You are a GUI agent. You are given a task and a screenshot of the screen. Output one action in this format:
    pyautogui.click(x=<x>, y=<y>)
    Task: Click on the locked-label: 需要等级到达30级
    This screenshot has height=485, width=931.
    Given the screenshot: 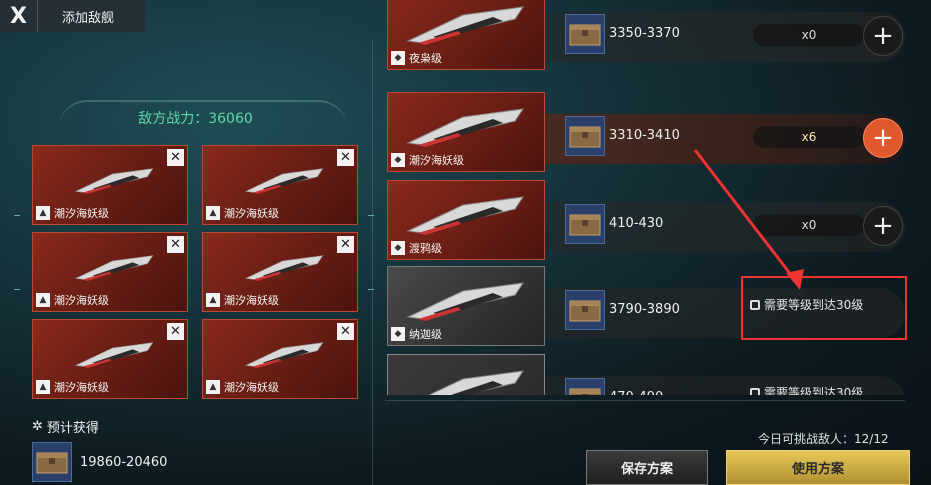 What is the action you would take?
    pyautogui.click(x=806, y=389)
    